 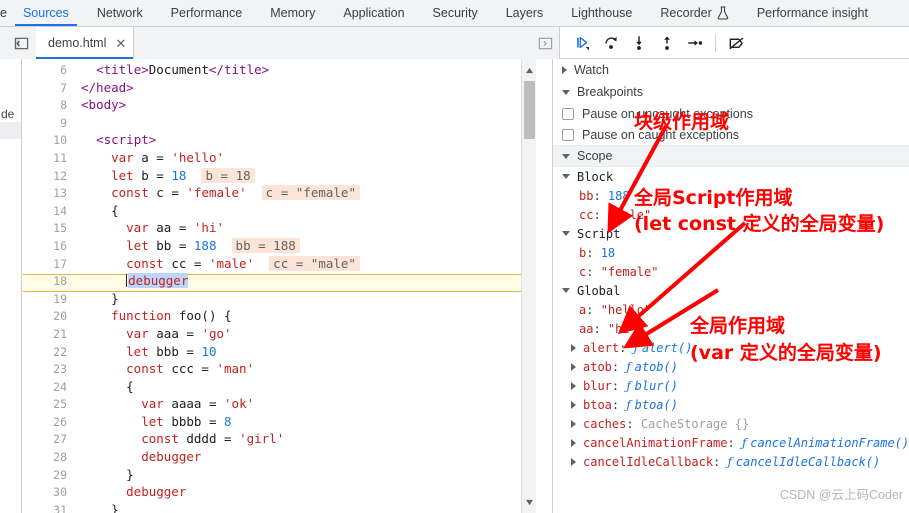 I want to click on line-content: function foo() {, so click(x=156, y=315).